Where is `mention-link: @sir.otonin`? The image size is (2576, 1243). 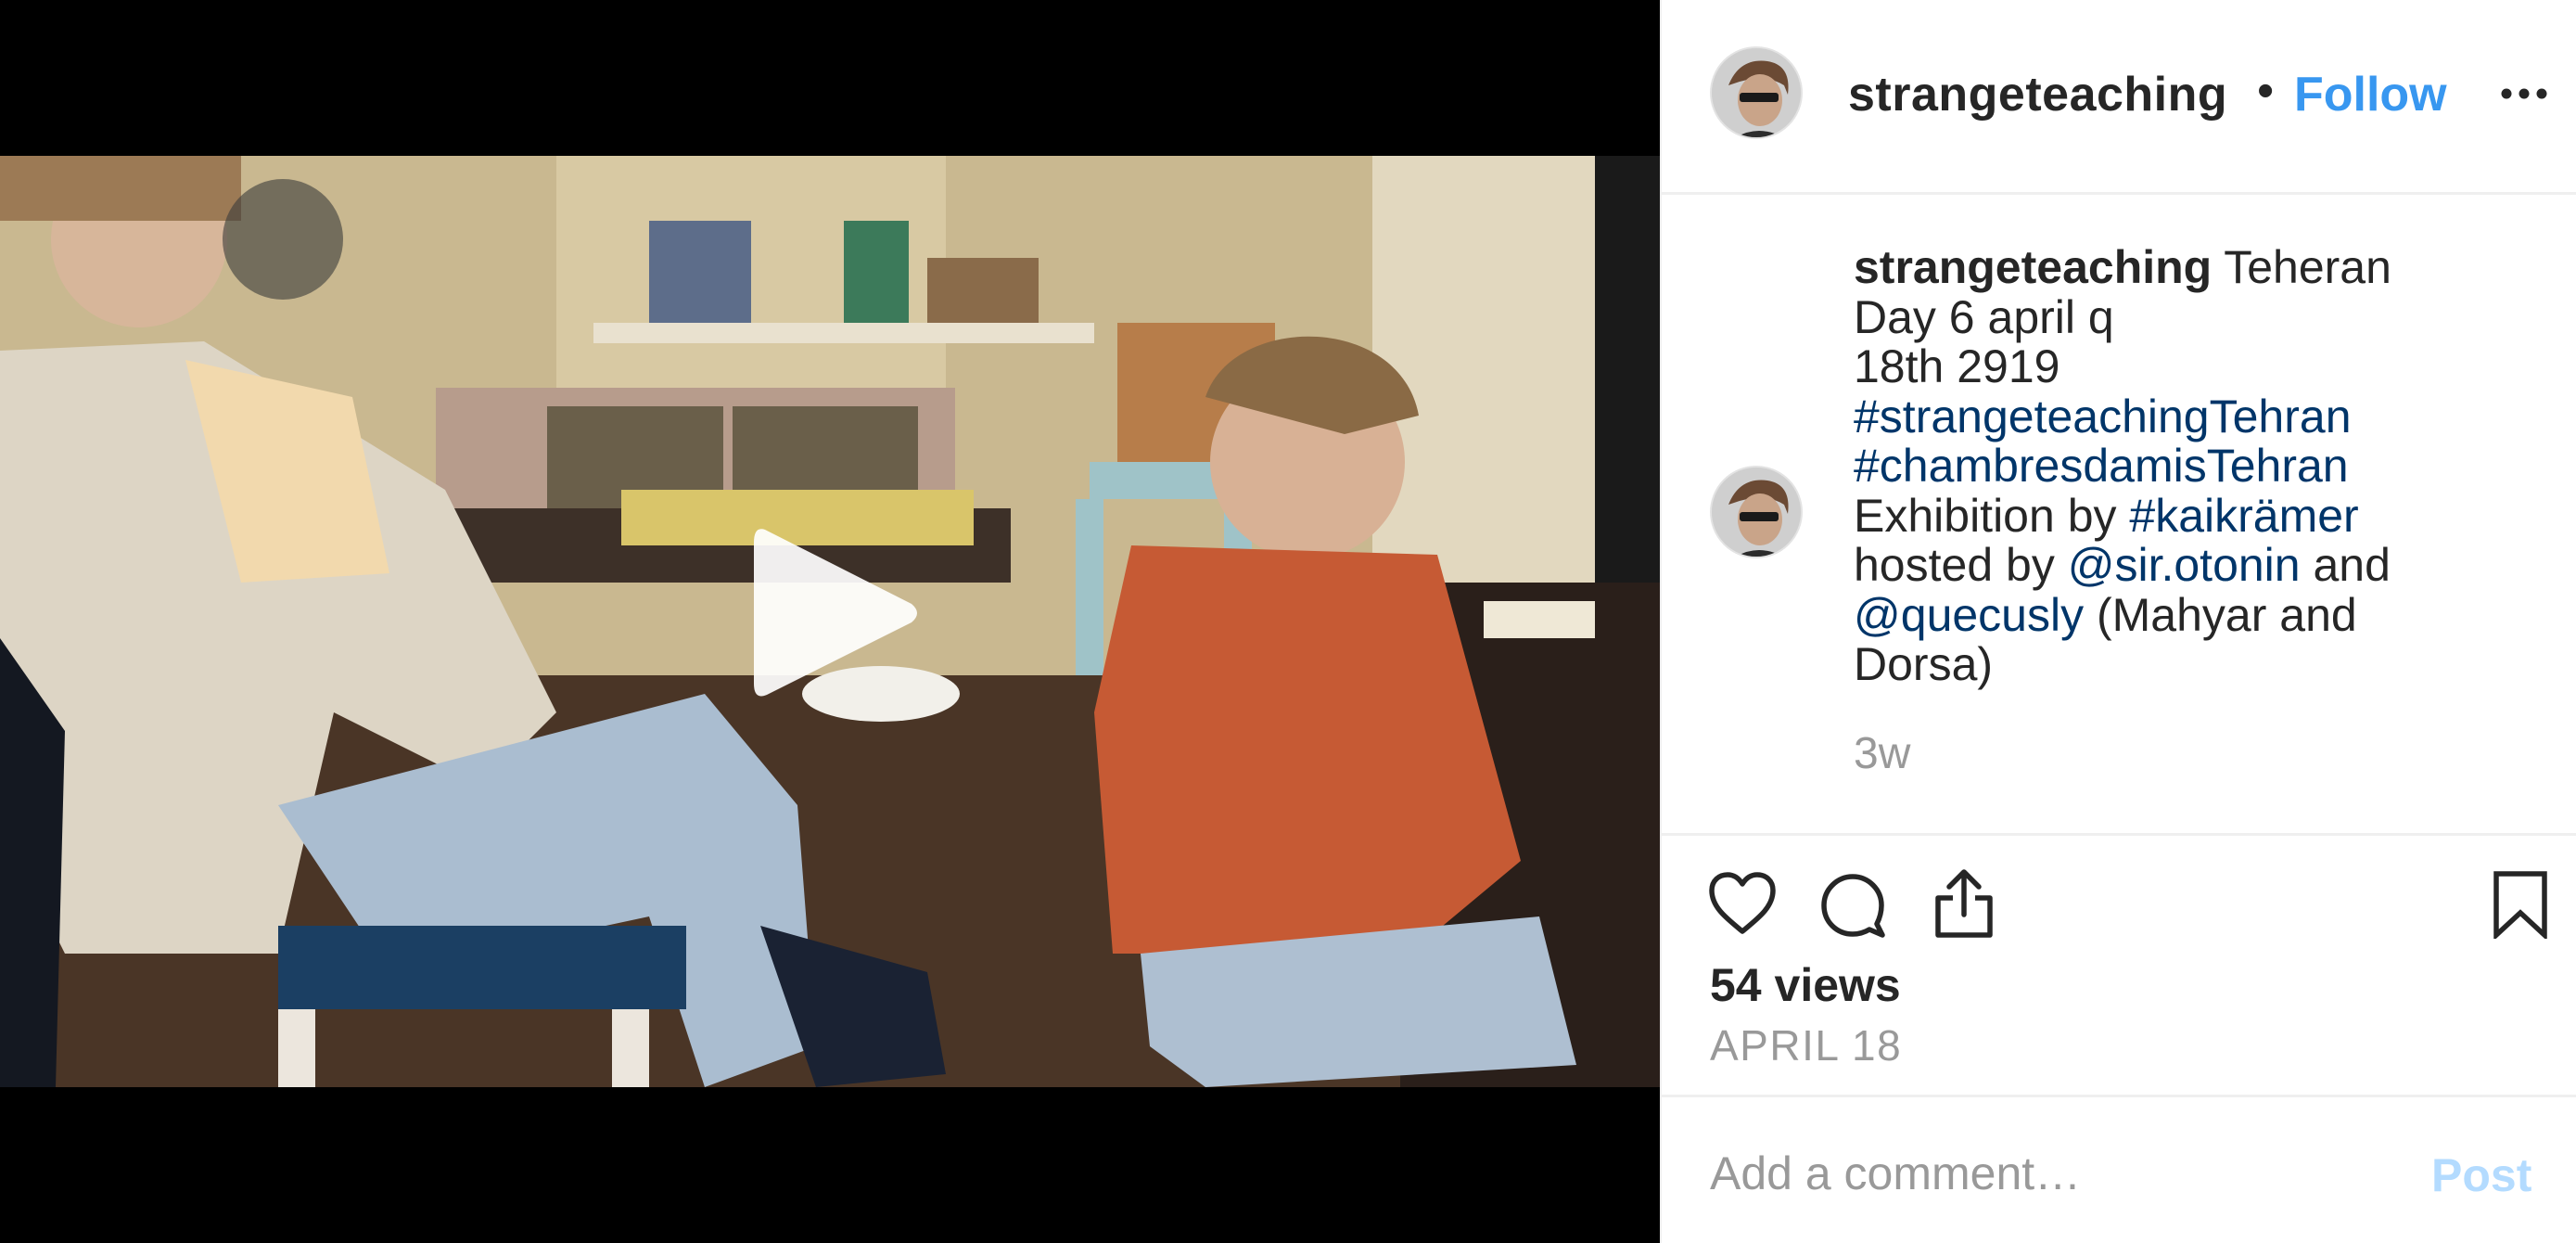 mention-link: @sir.otonin is located at coordinates (2184, 565).